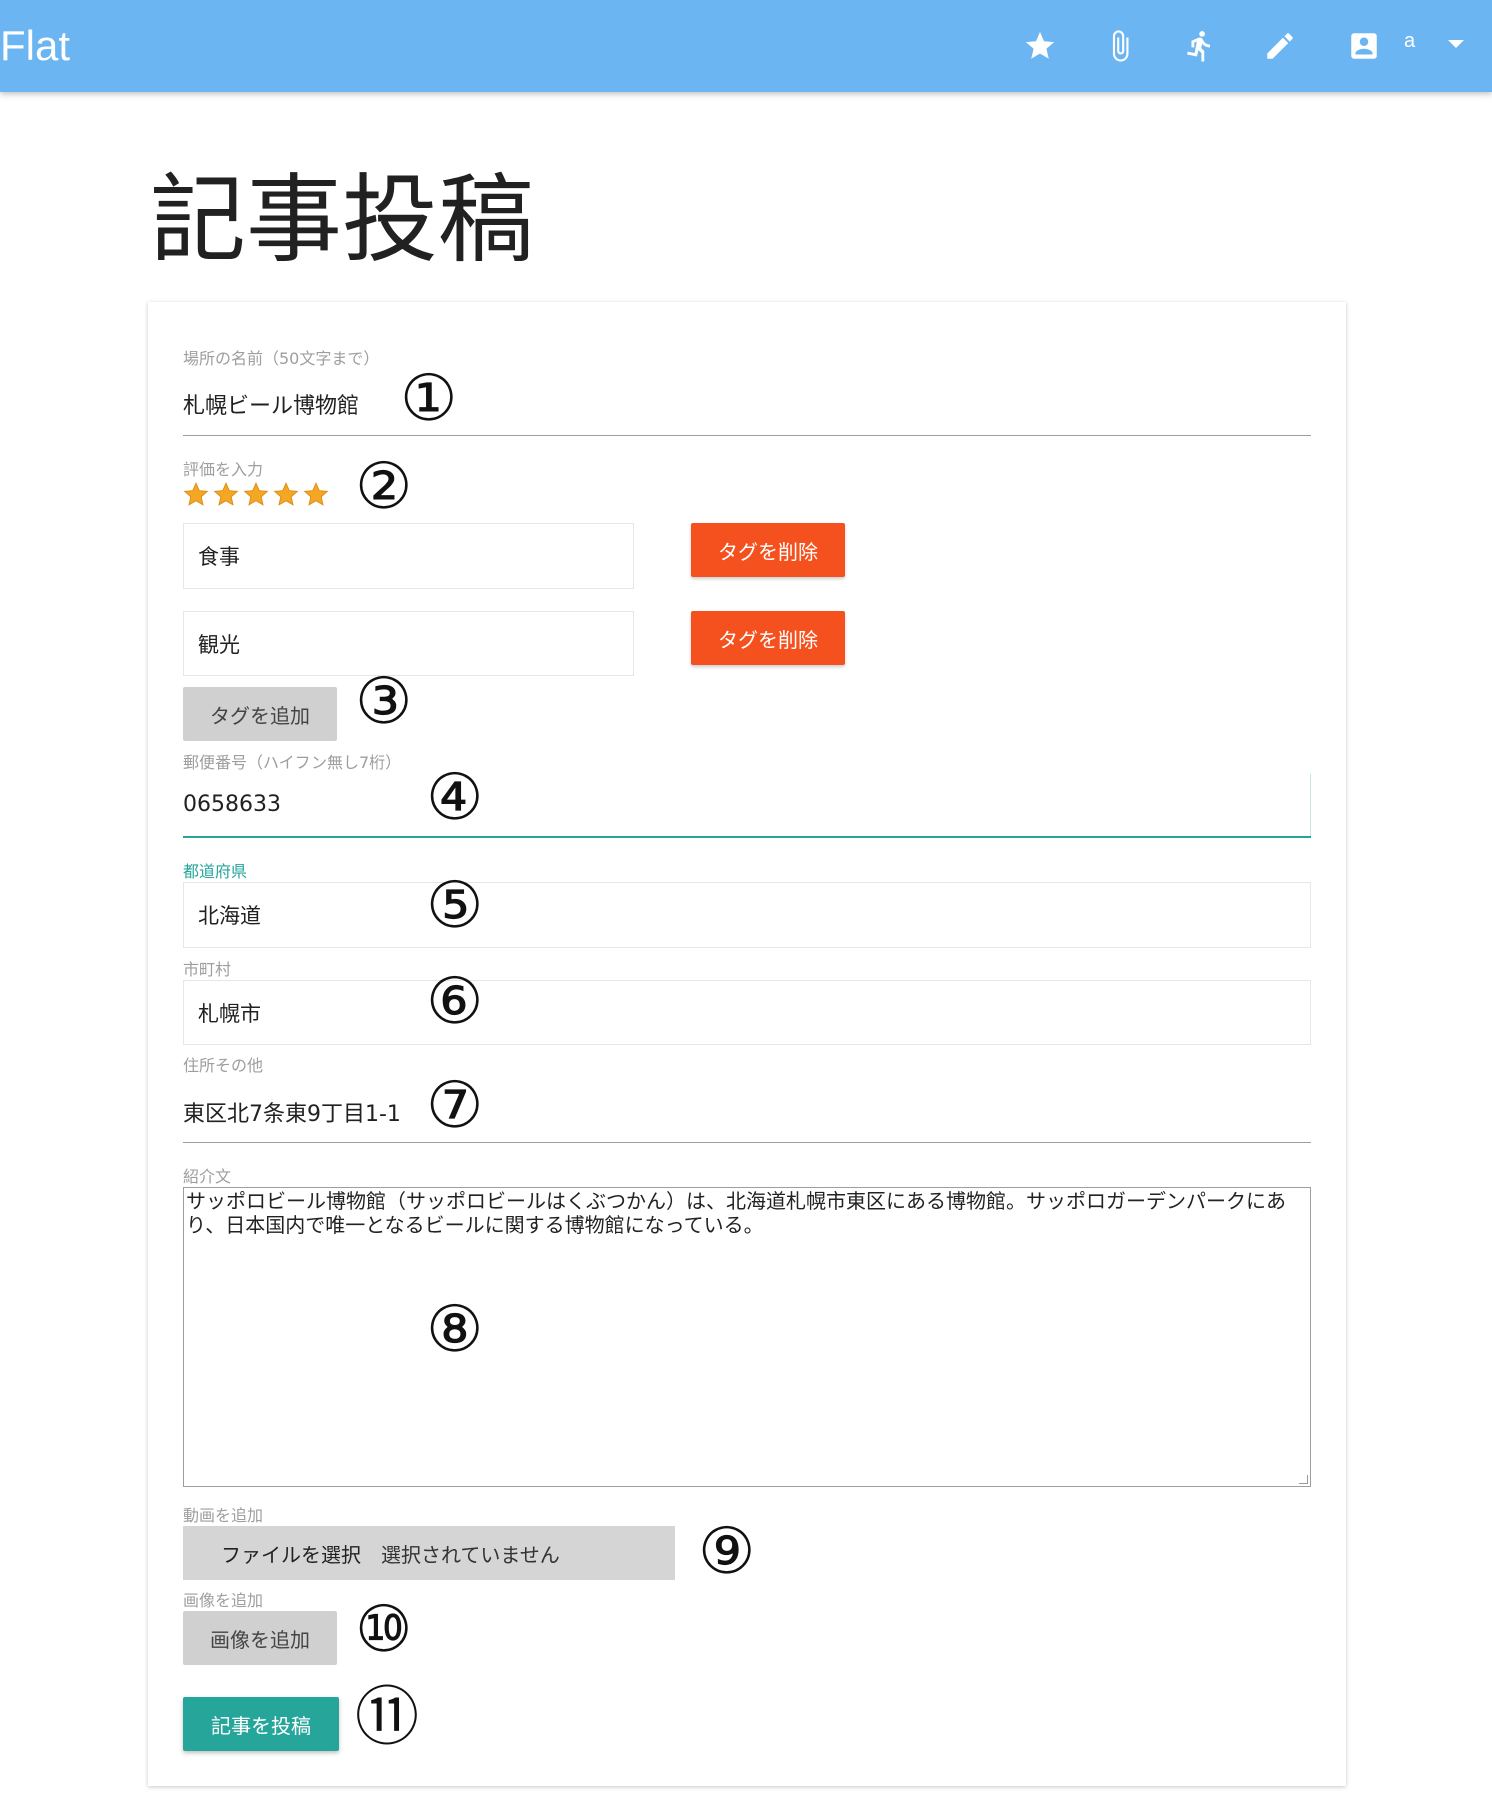 The height and width of the screenshot is (1814, 1492). Describe the element at coordinates (1456, 44) in the screenshot. I see `caret-down-icon` at that location.